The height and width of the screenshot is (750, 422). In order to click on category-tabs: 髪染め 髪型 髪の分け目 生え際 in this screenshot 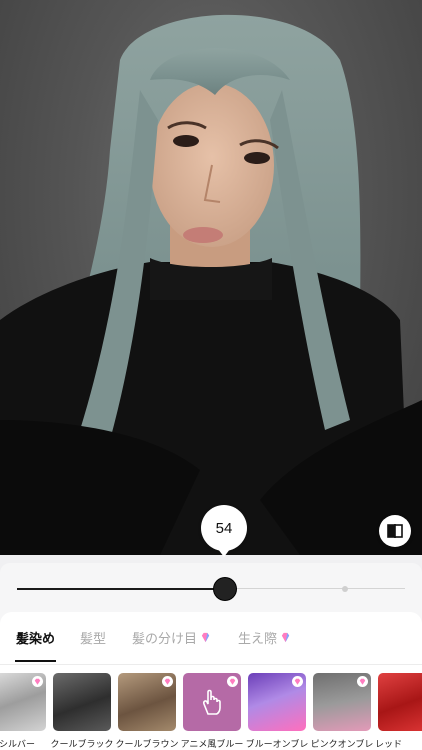, I will do `click(211, 639)`.